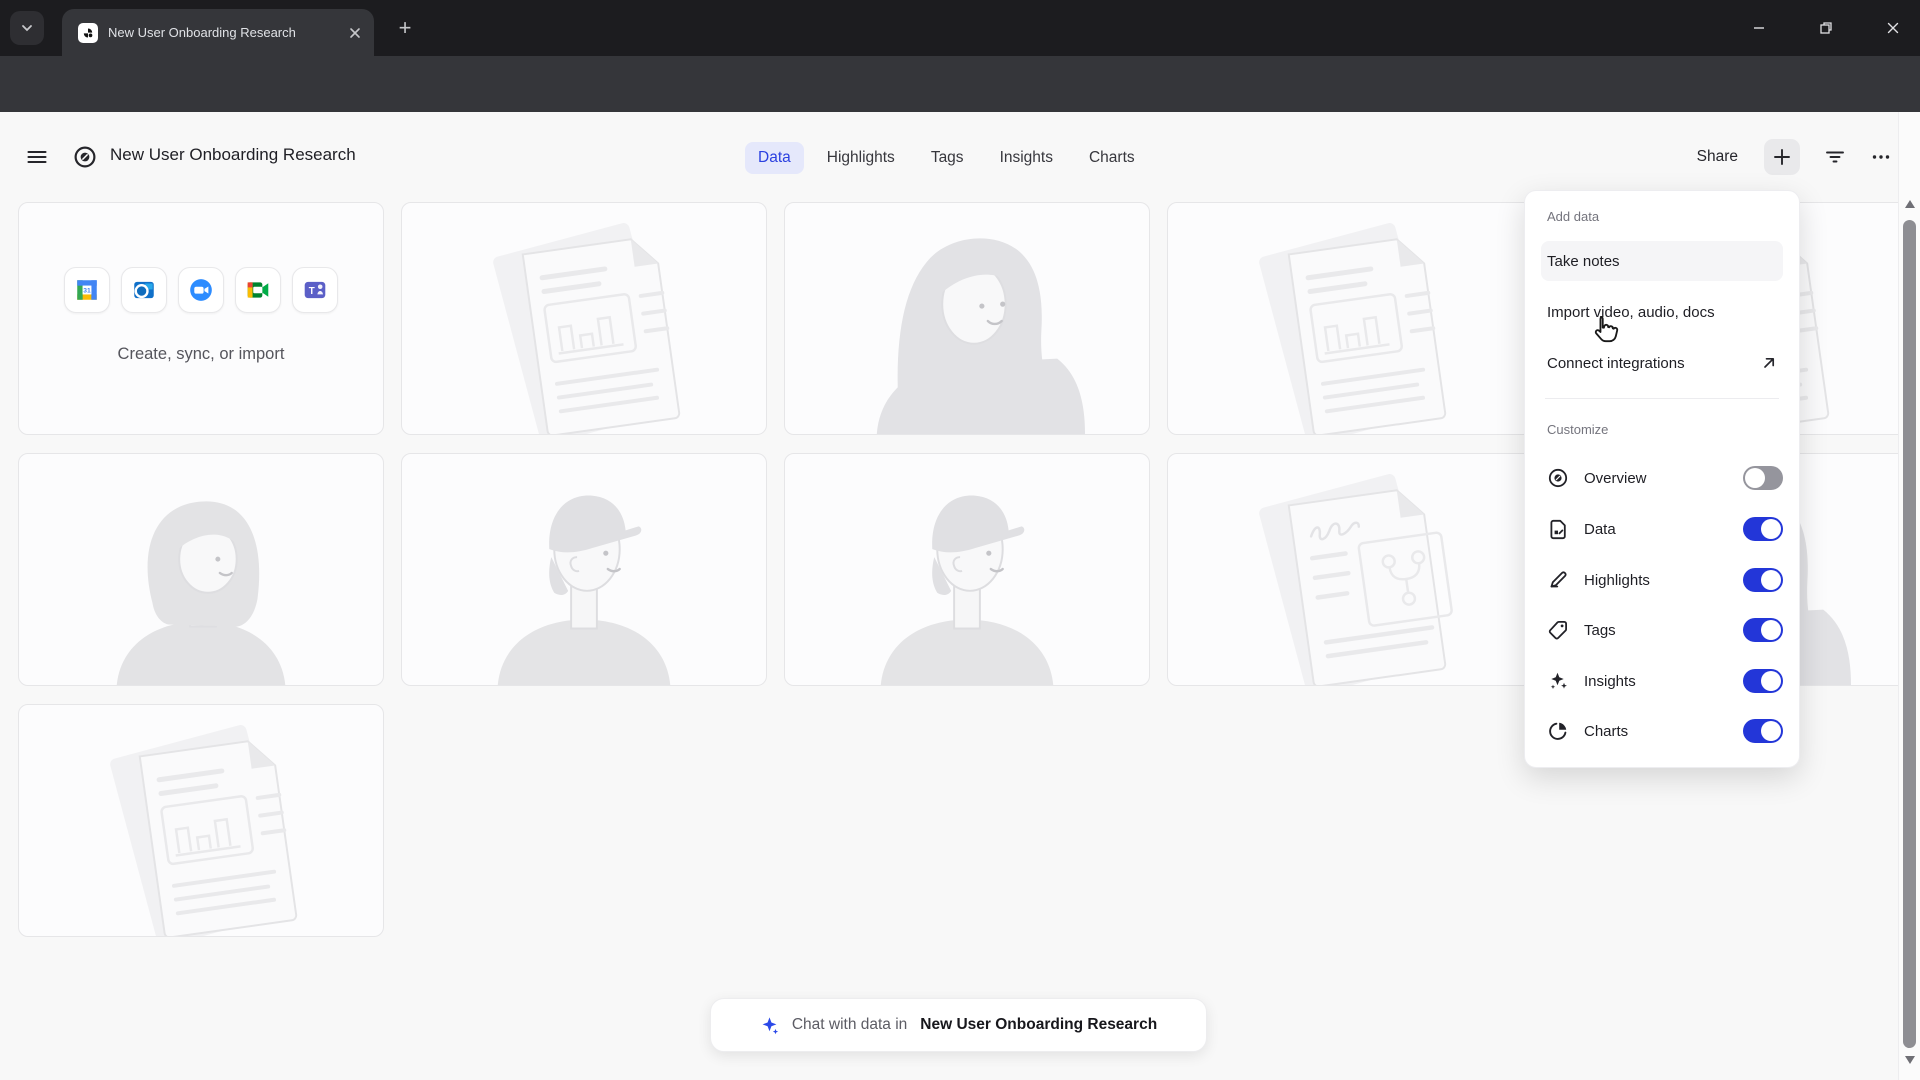  I want to click on plus-icon, so click(1782, 157).